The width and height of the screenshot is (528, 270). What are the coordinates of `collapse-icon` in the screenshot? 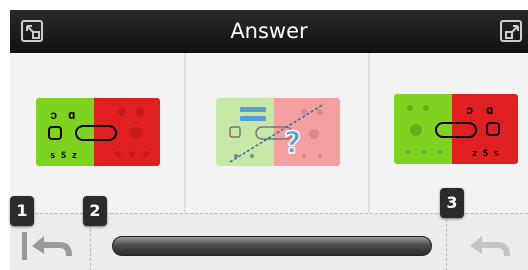 It's located at (511, 31).